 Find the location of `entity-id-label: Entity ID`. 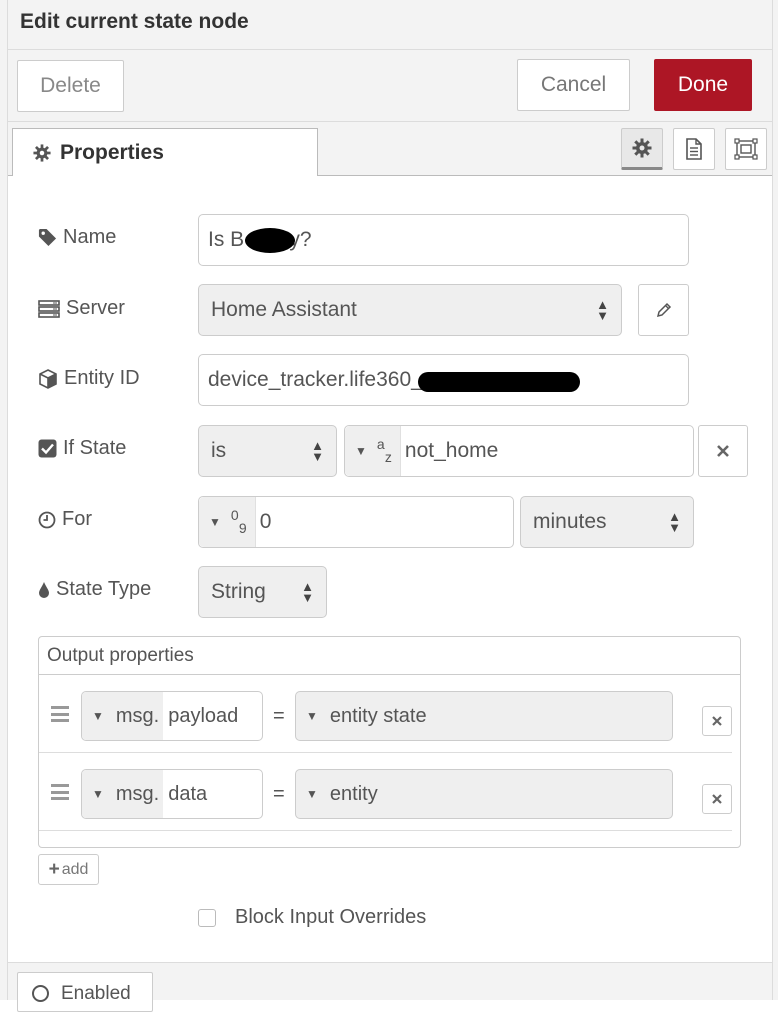

entity-id-label: Entity ID is located at coordinates (89, 378).